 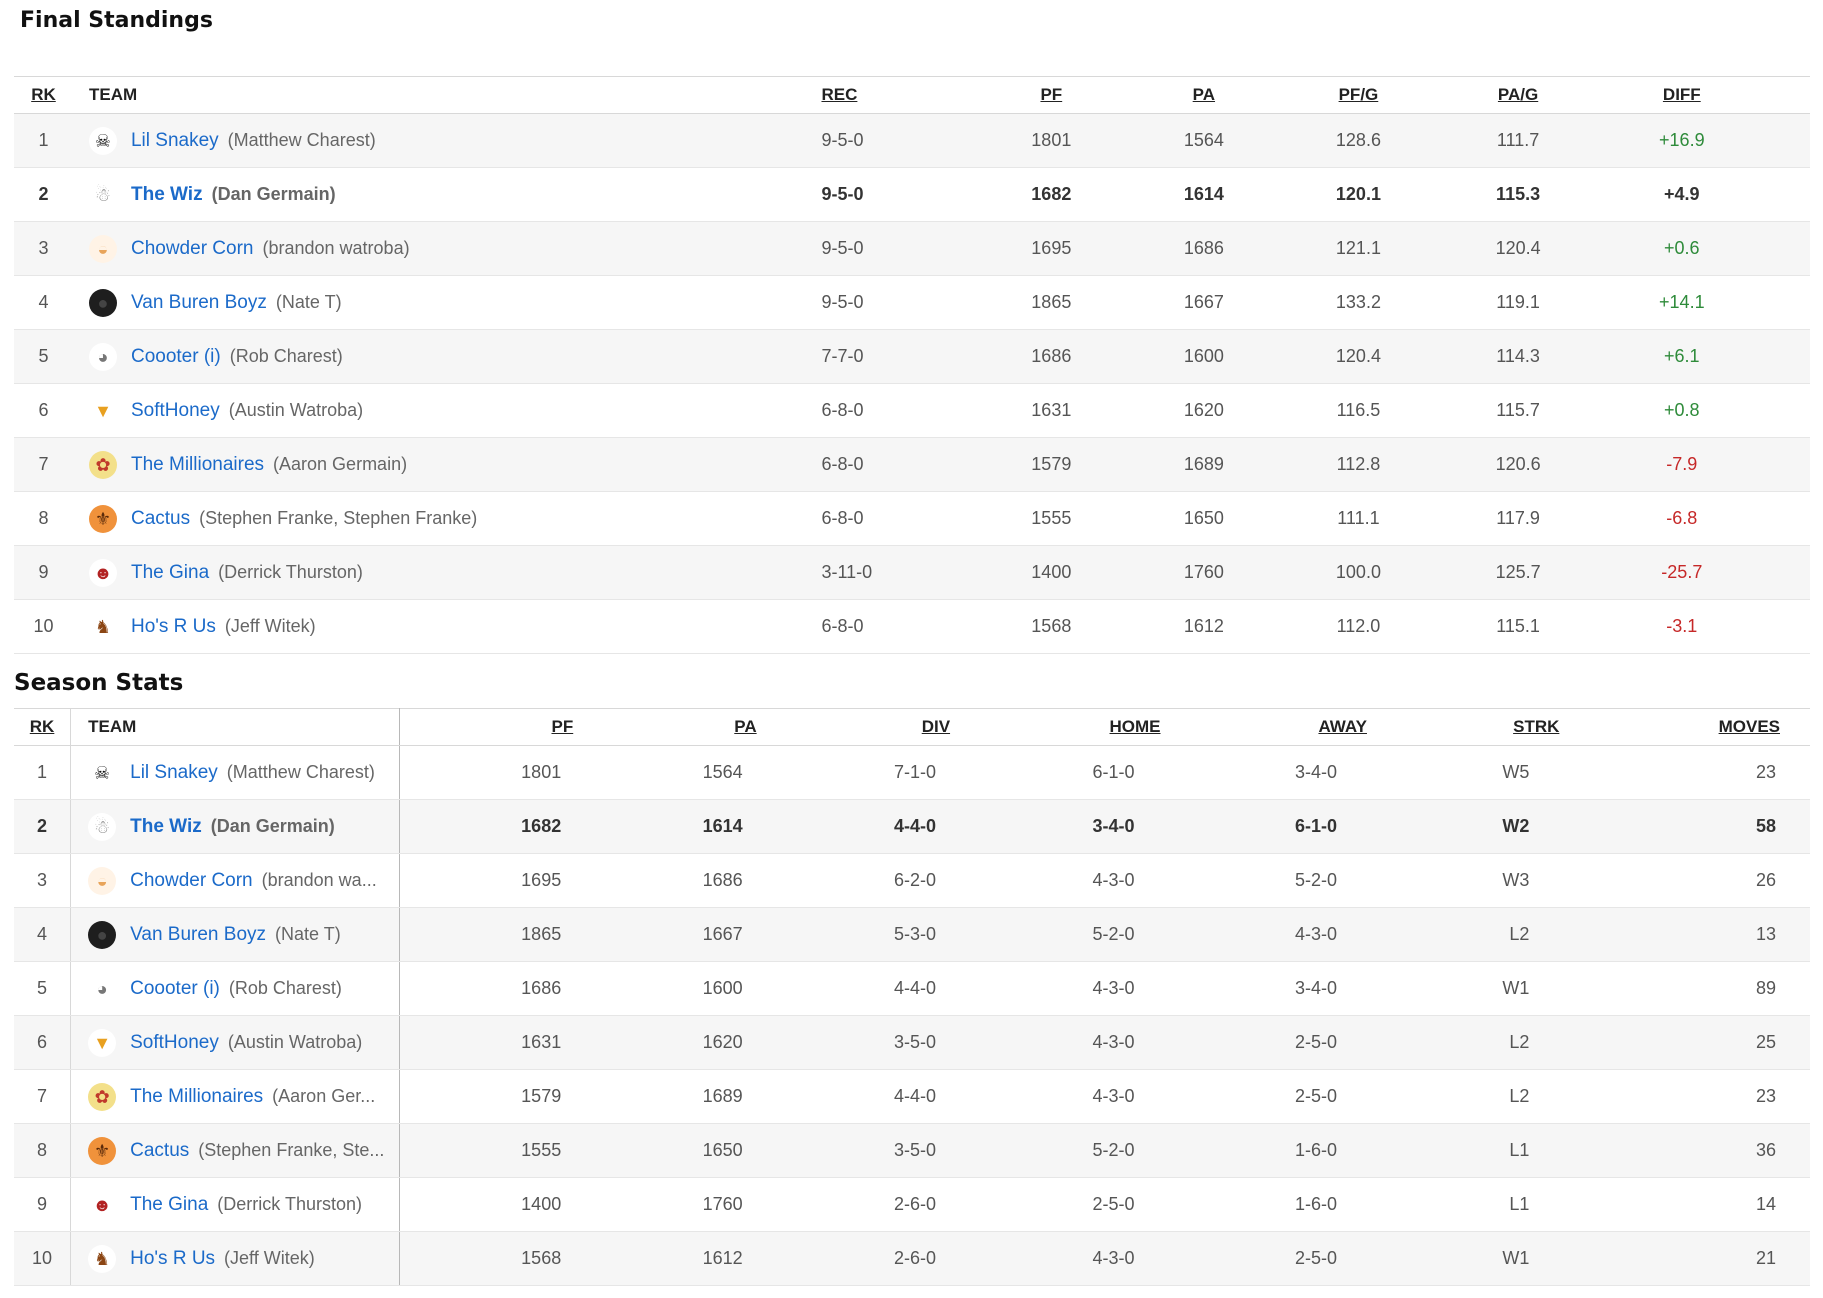 I want to click on pag-cell: 114.3, so click(x=1518, y=356).